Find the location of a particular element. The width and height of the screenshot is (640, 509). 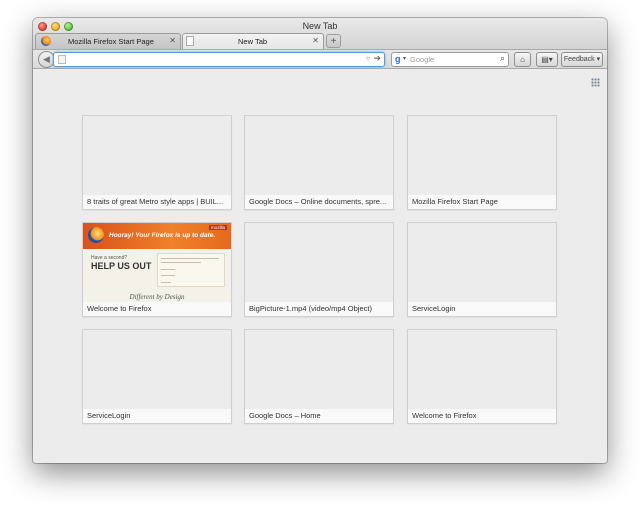

google-g-icon: g is located at coordinates (398, 59).